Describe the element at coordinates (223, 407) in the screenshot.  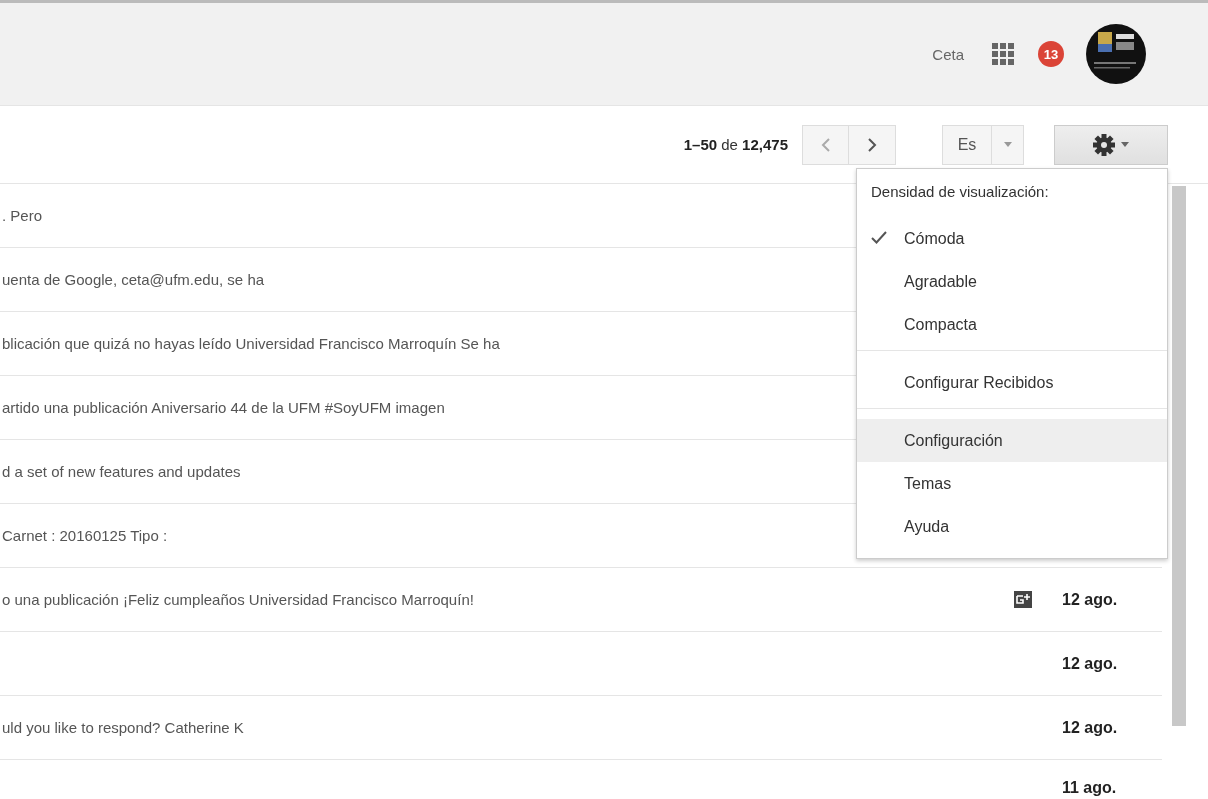
I see `message-snippet: artido una publicación Aniversario 44 de la UFM #SoyUFM imagen` at that location.